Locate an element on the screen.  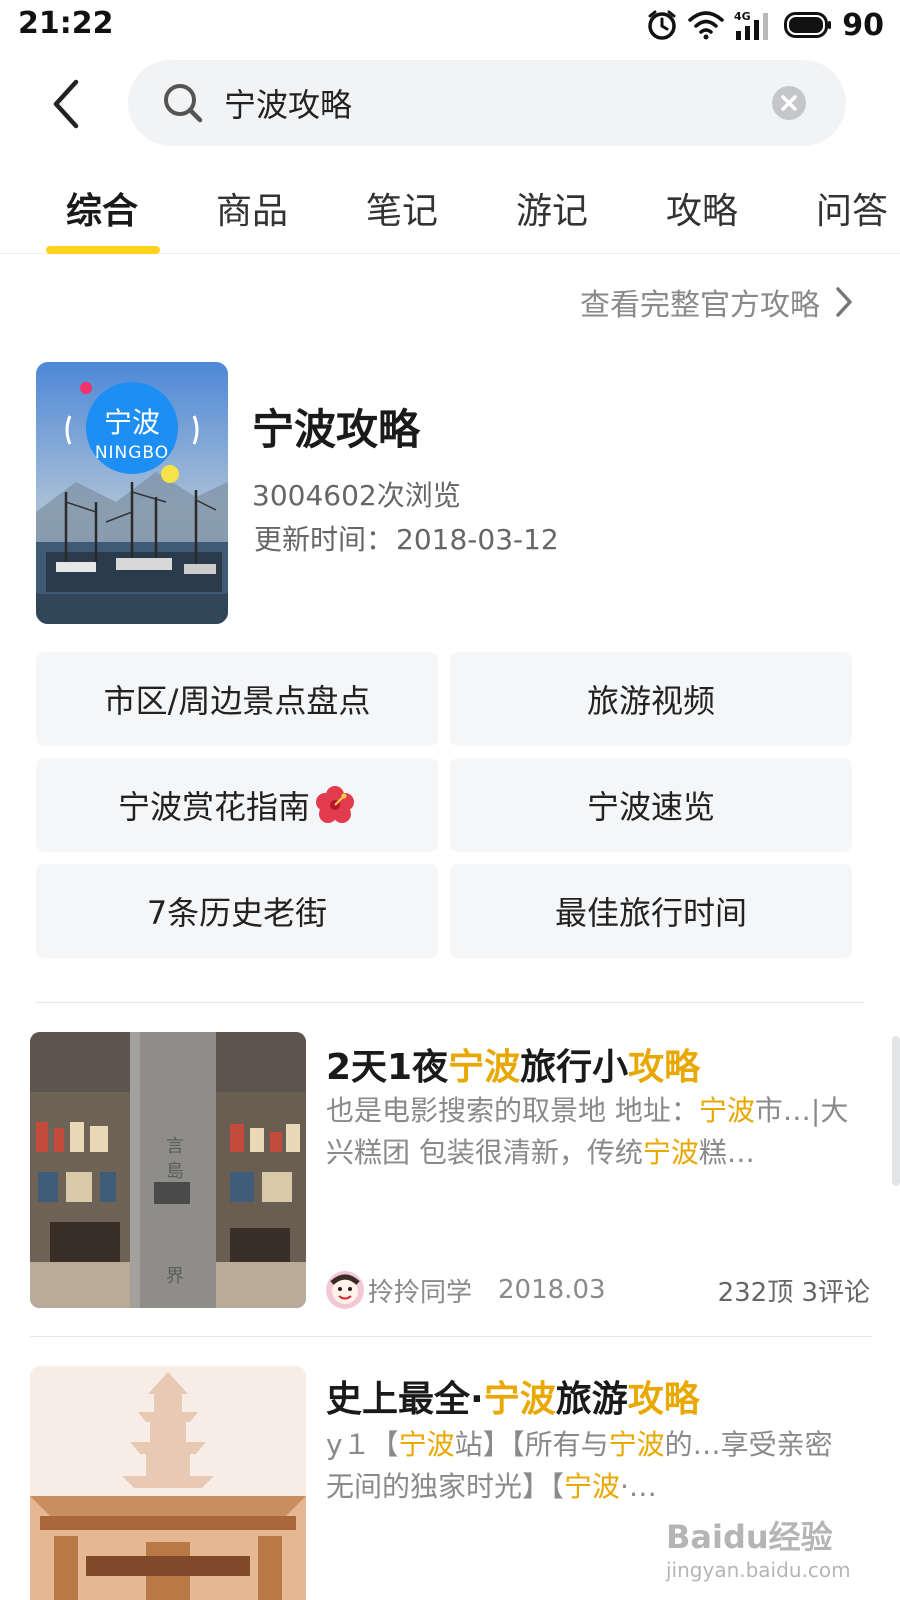
topic-historic-streets: 7条历史老街 is located at coordinates (237, 911).